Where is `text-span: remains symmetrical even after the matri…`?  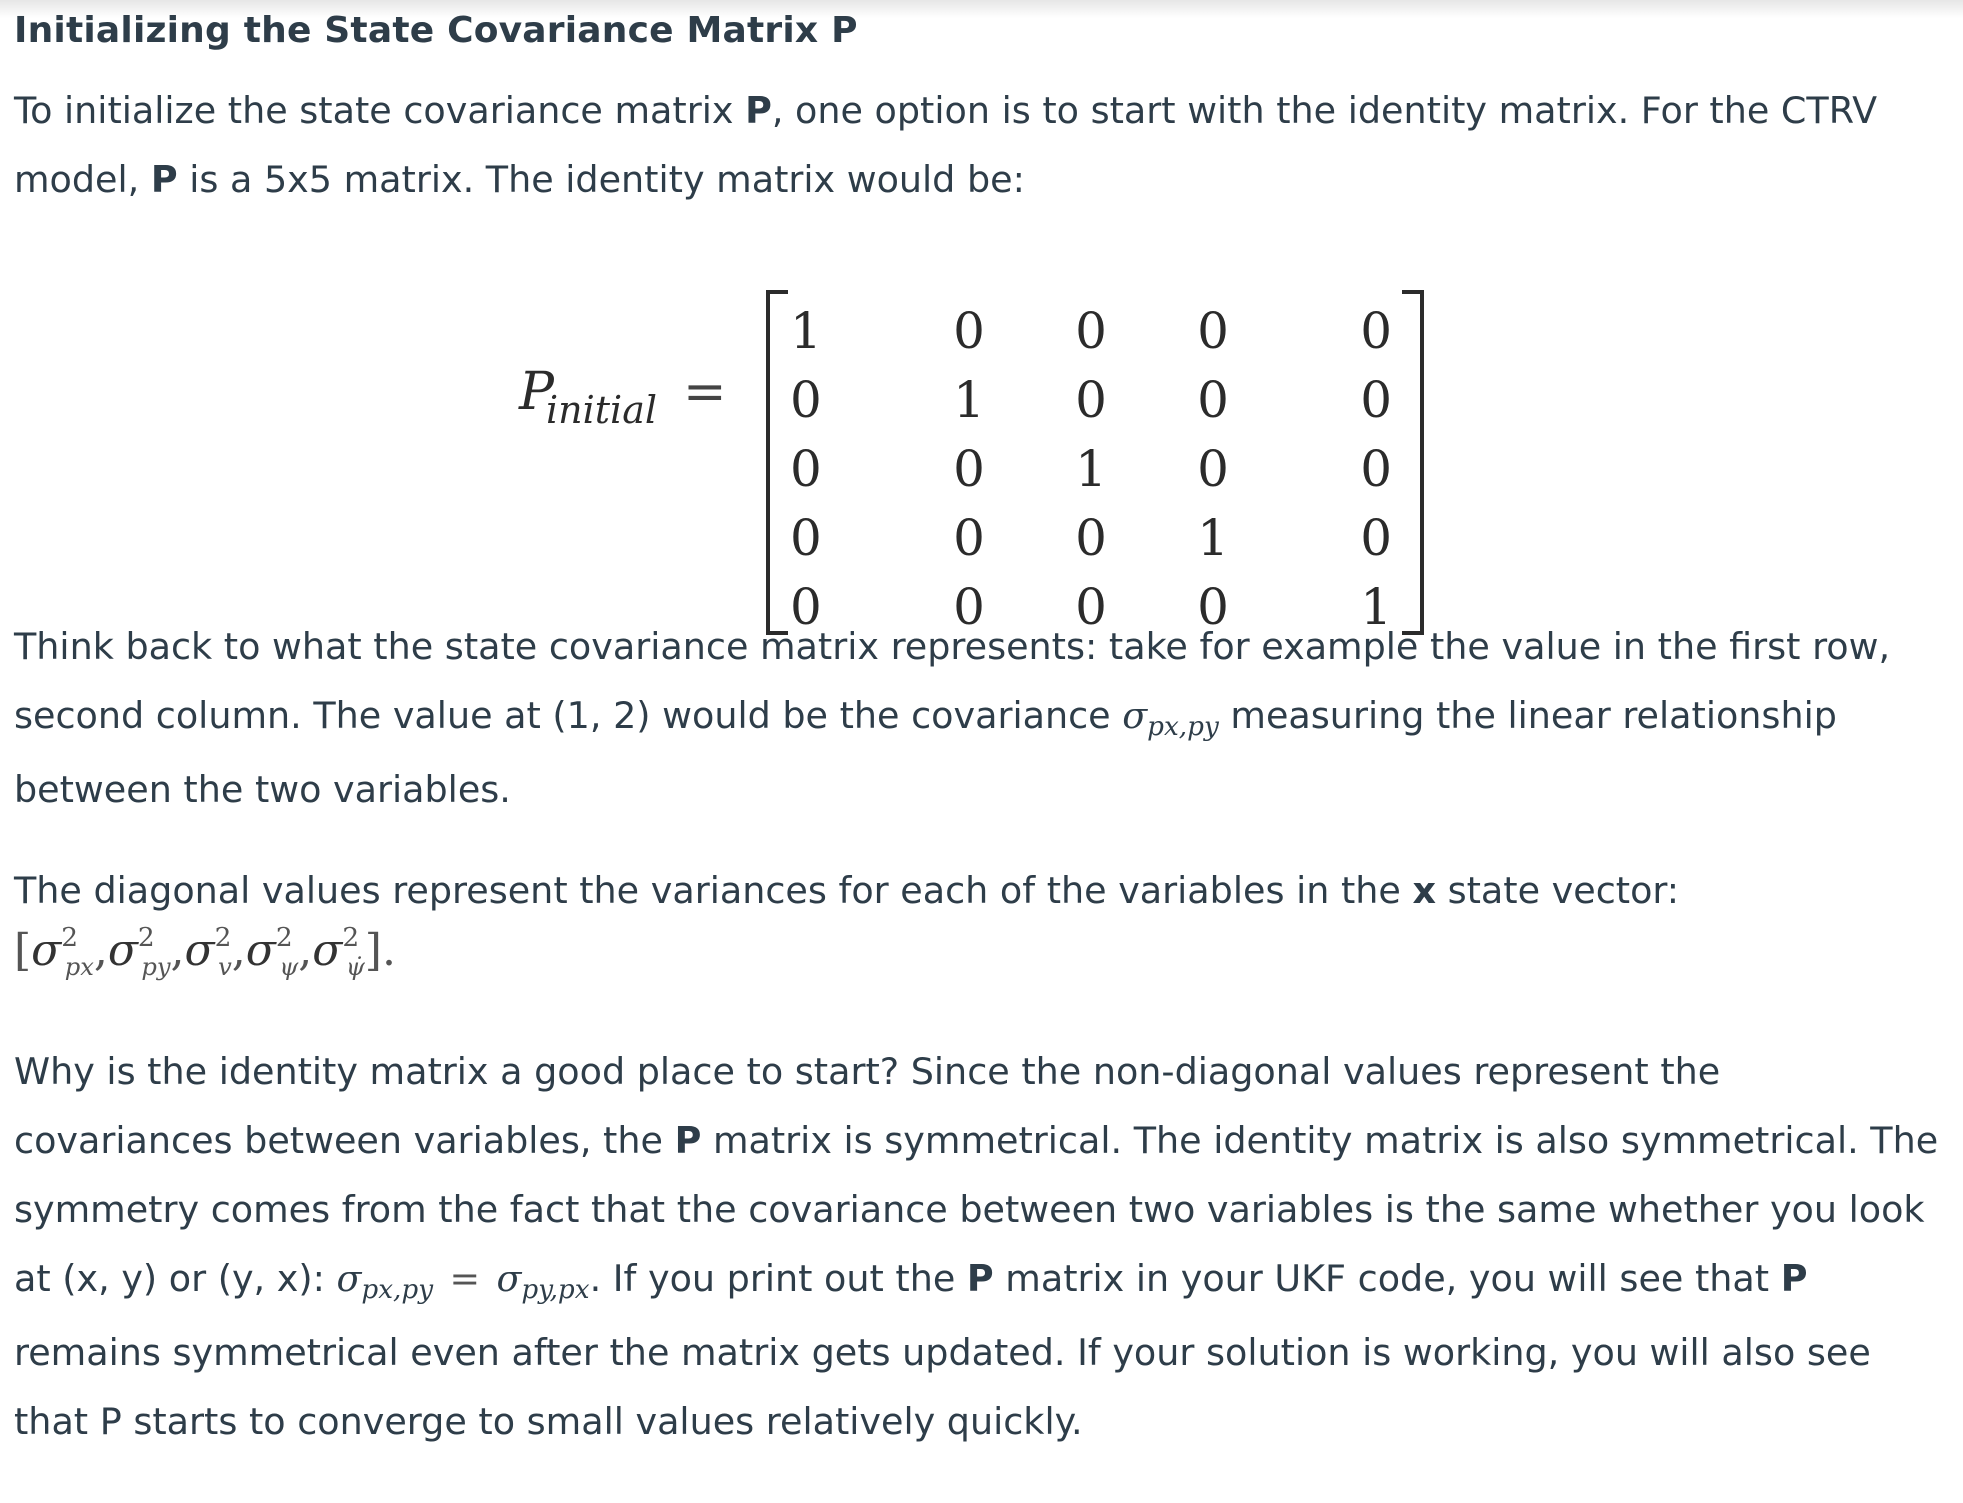 text-span: remains symmetrical even after the matri… is located at coordinates (942, 1387).